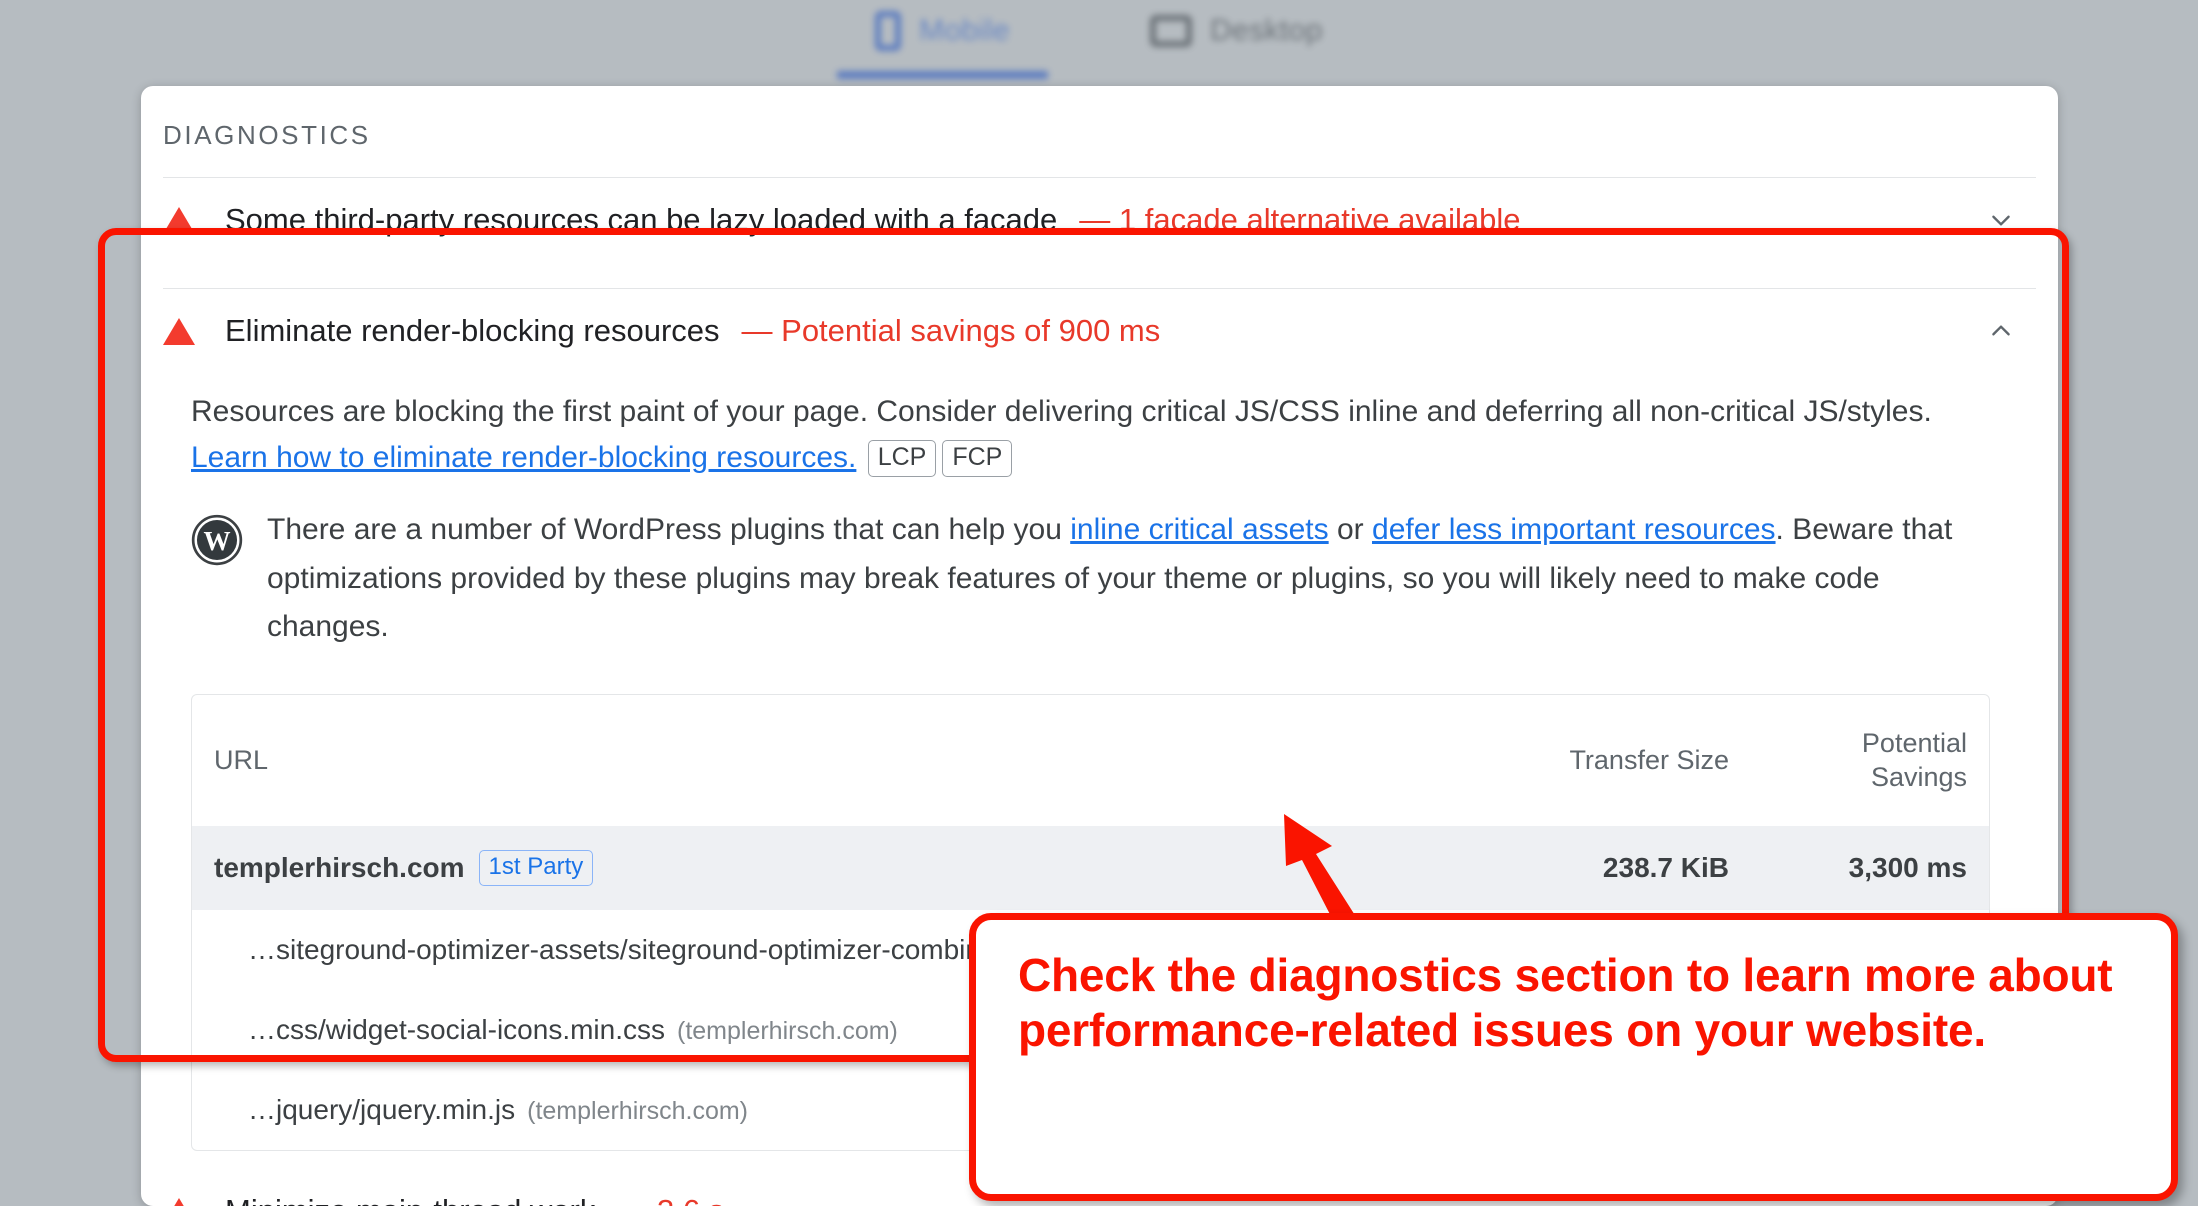 The image size is (2198, 1206). What do you see at coordinates (951, 330) in the screenshot?
I see `audit-metric: — Potential savings of 900 ms` at bounding box center [951, 330].